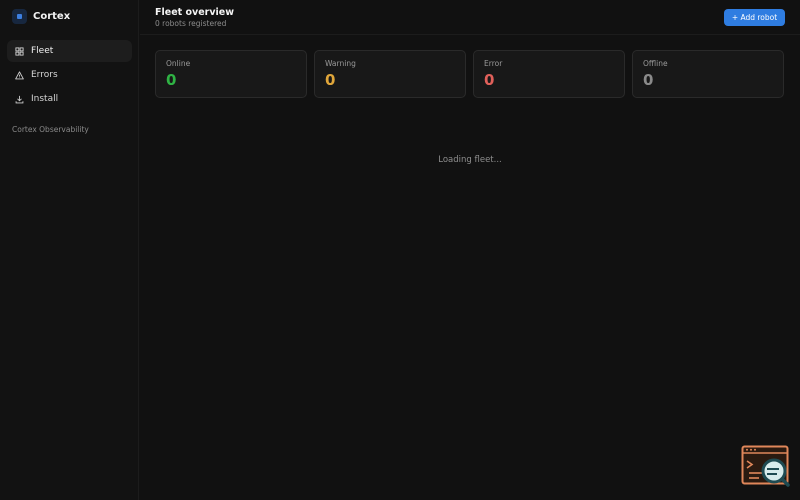 The width and height of the screenshot is (800, 500). Describe the element at coordinates (231, 74) in the screenshot. I see `stat-card-online: Online 0` at that location.